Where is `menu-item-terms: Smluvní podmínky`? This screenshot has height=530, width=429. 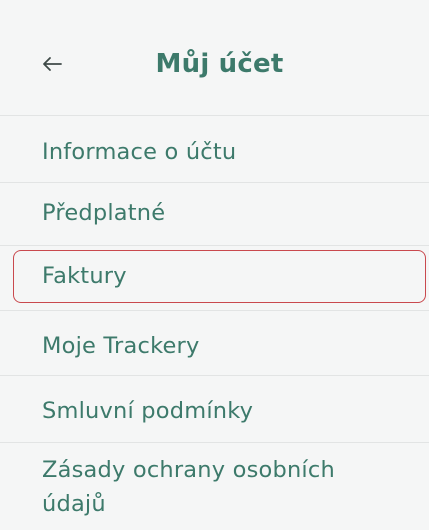
menu-item-terms: Smluvní podmínky is located at coordinates (214, 409).